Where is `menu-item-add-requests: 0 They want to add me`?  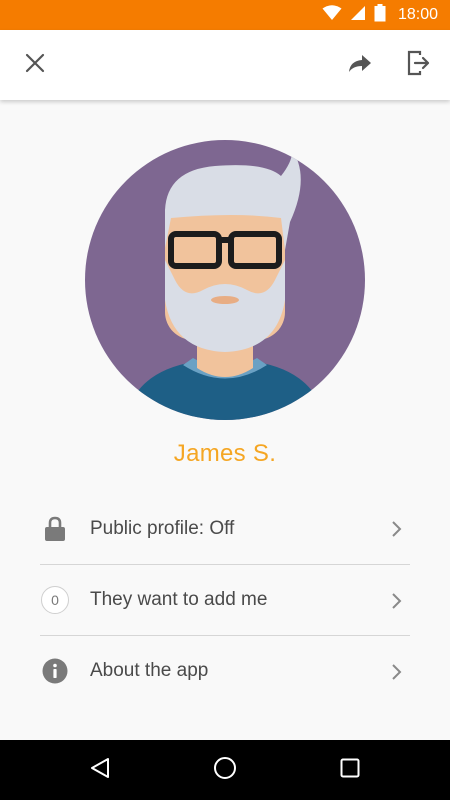
menu-item-add-requests: 0 They want to add me is located at coordinates (225, 599).